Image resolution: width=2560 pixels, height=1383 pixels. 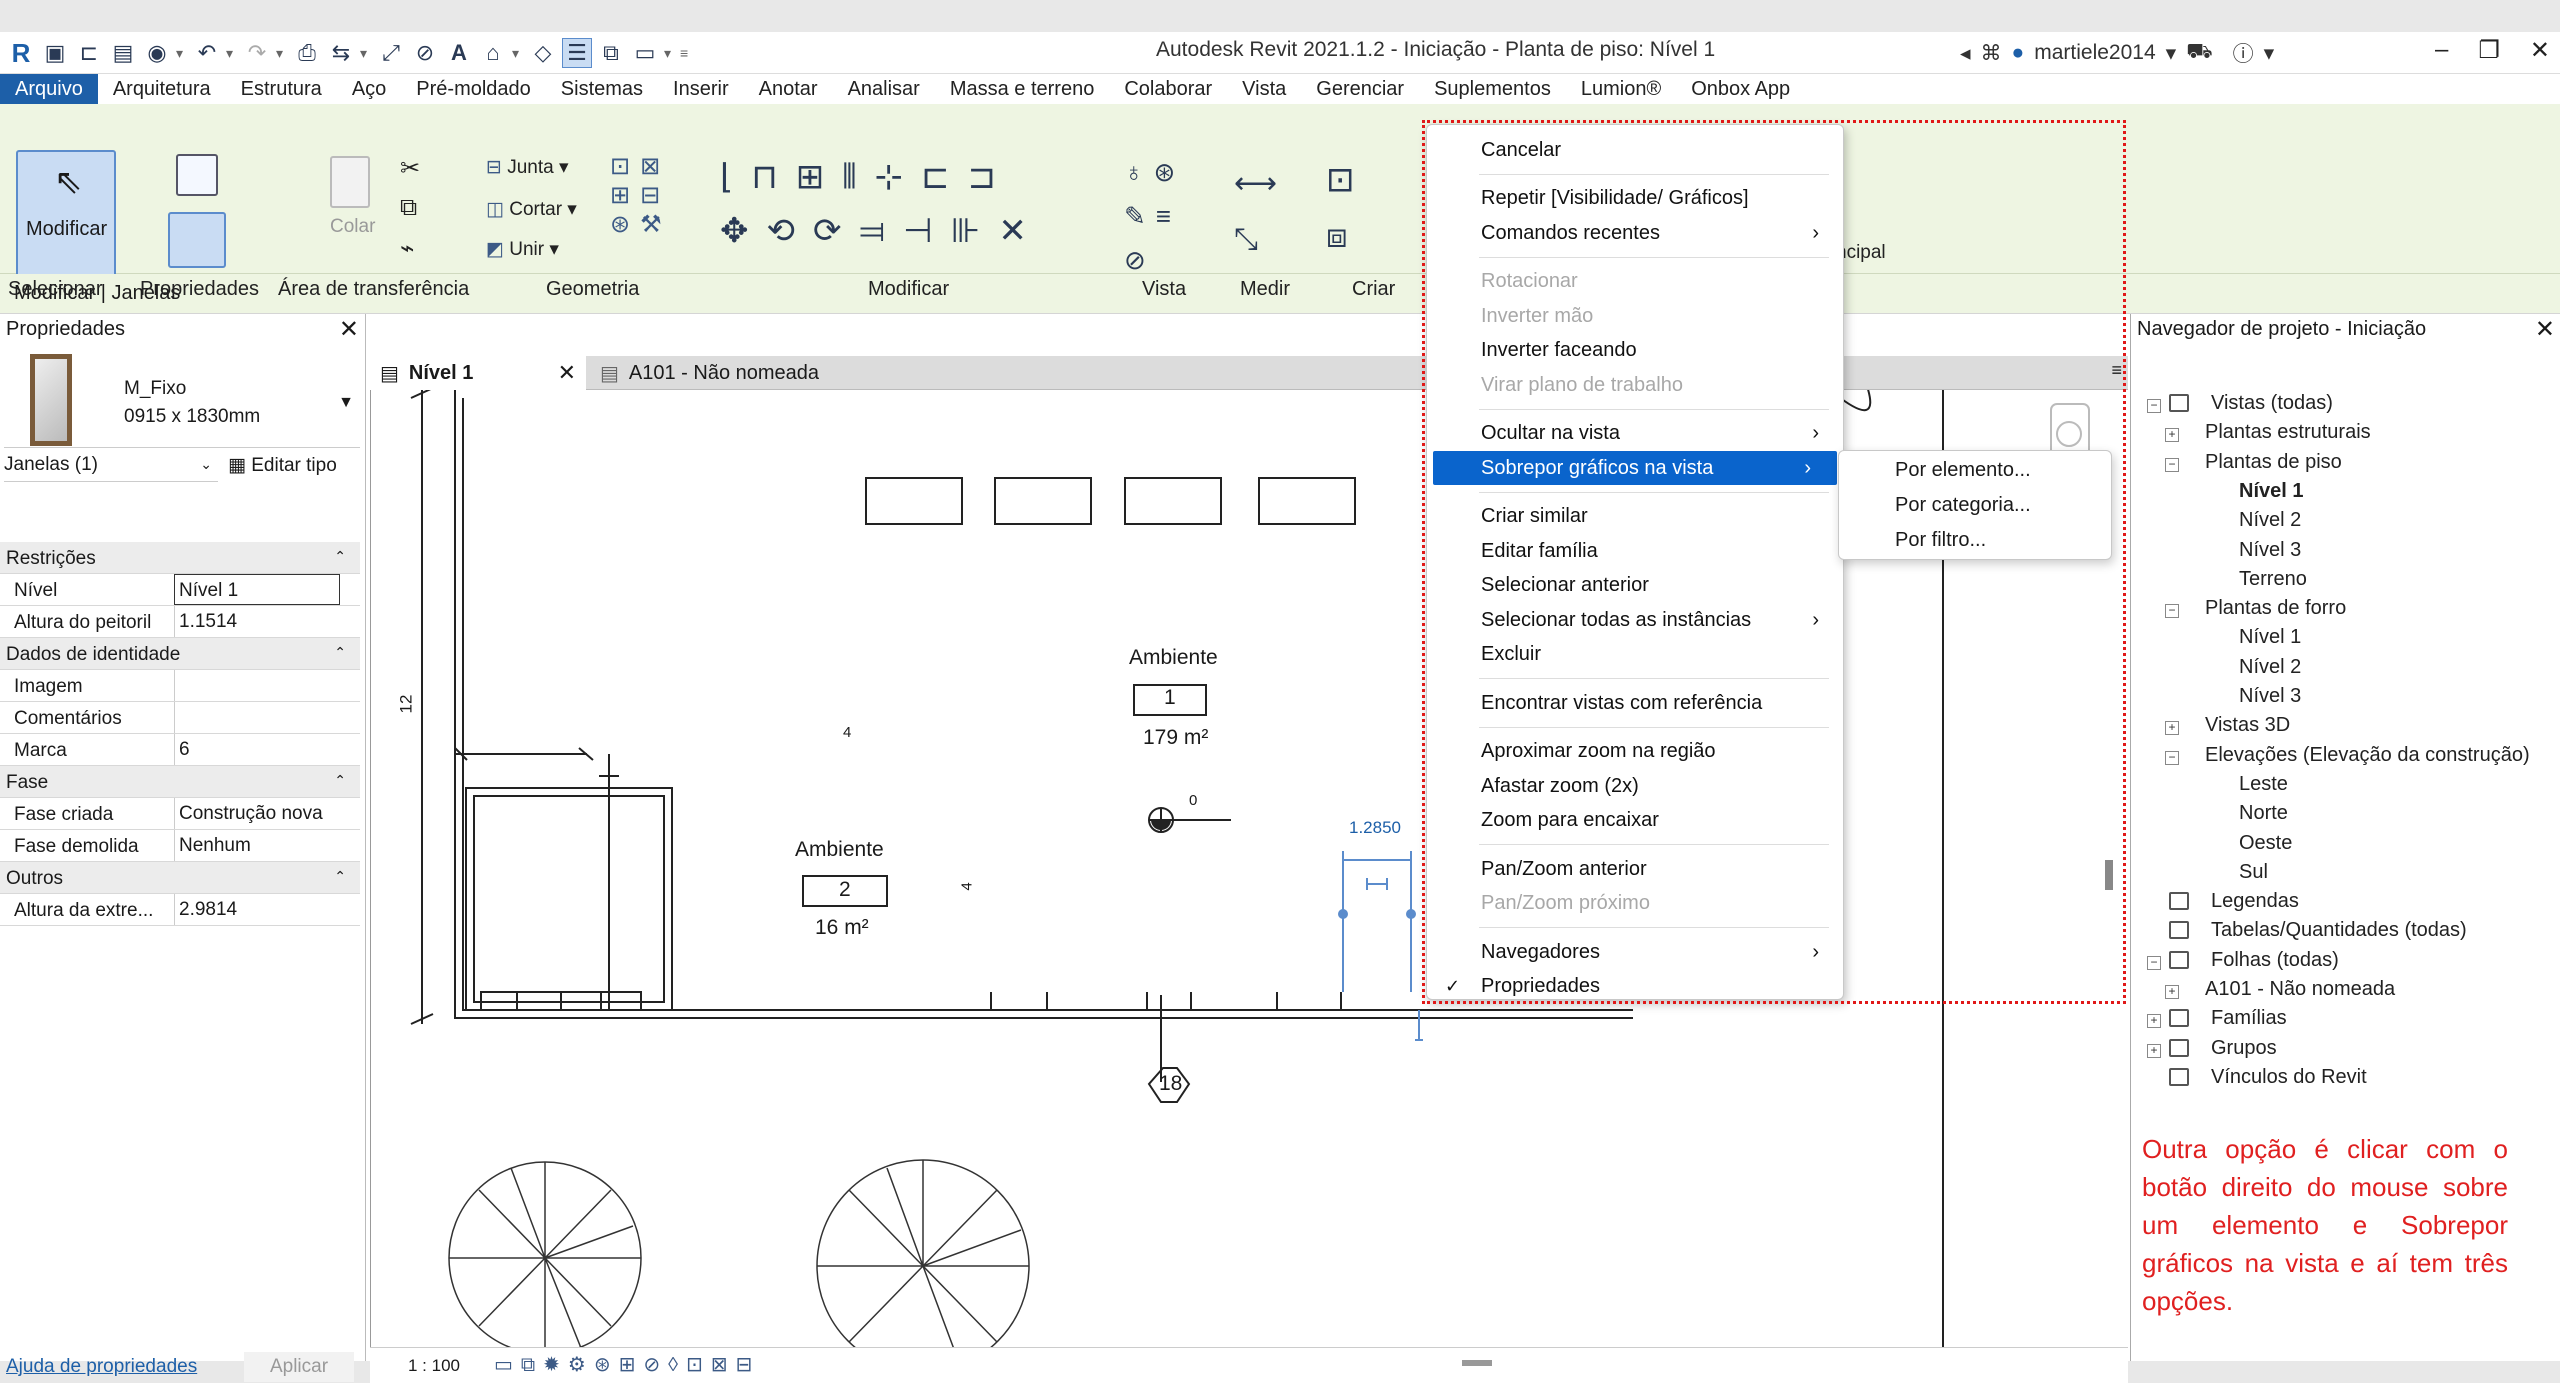 What do you see at coordinates (1991, 53) in the screenshot?
I see `binoculars-icon: ⌘` at bounding box center [1991, 53].